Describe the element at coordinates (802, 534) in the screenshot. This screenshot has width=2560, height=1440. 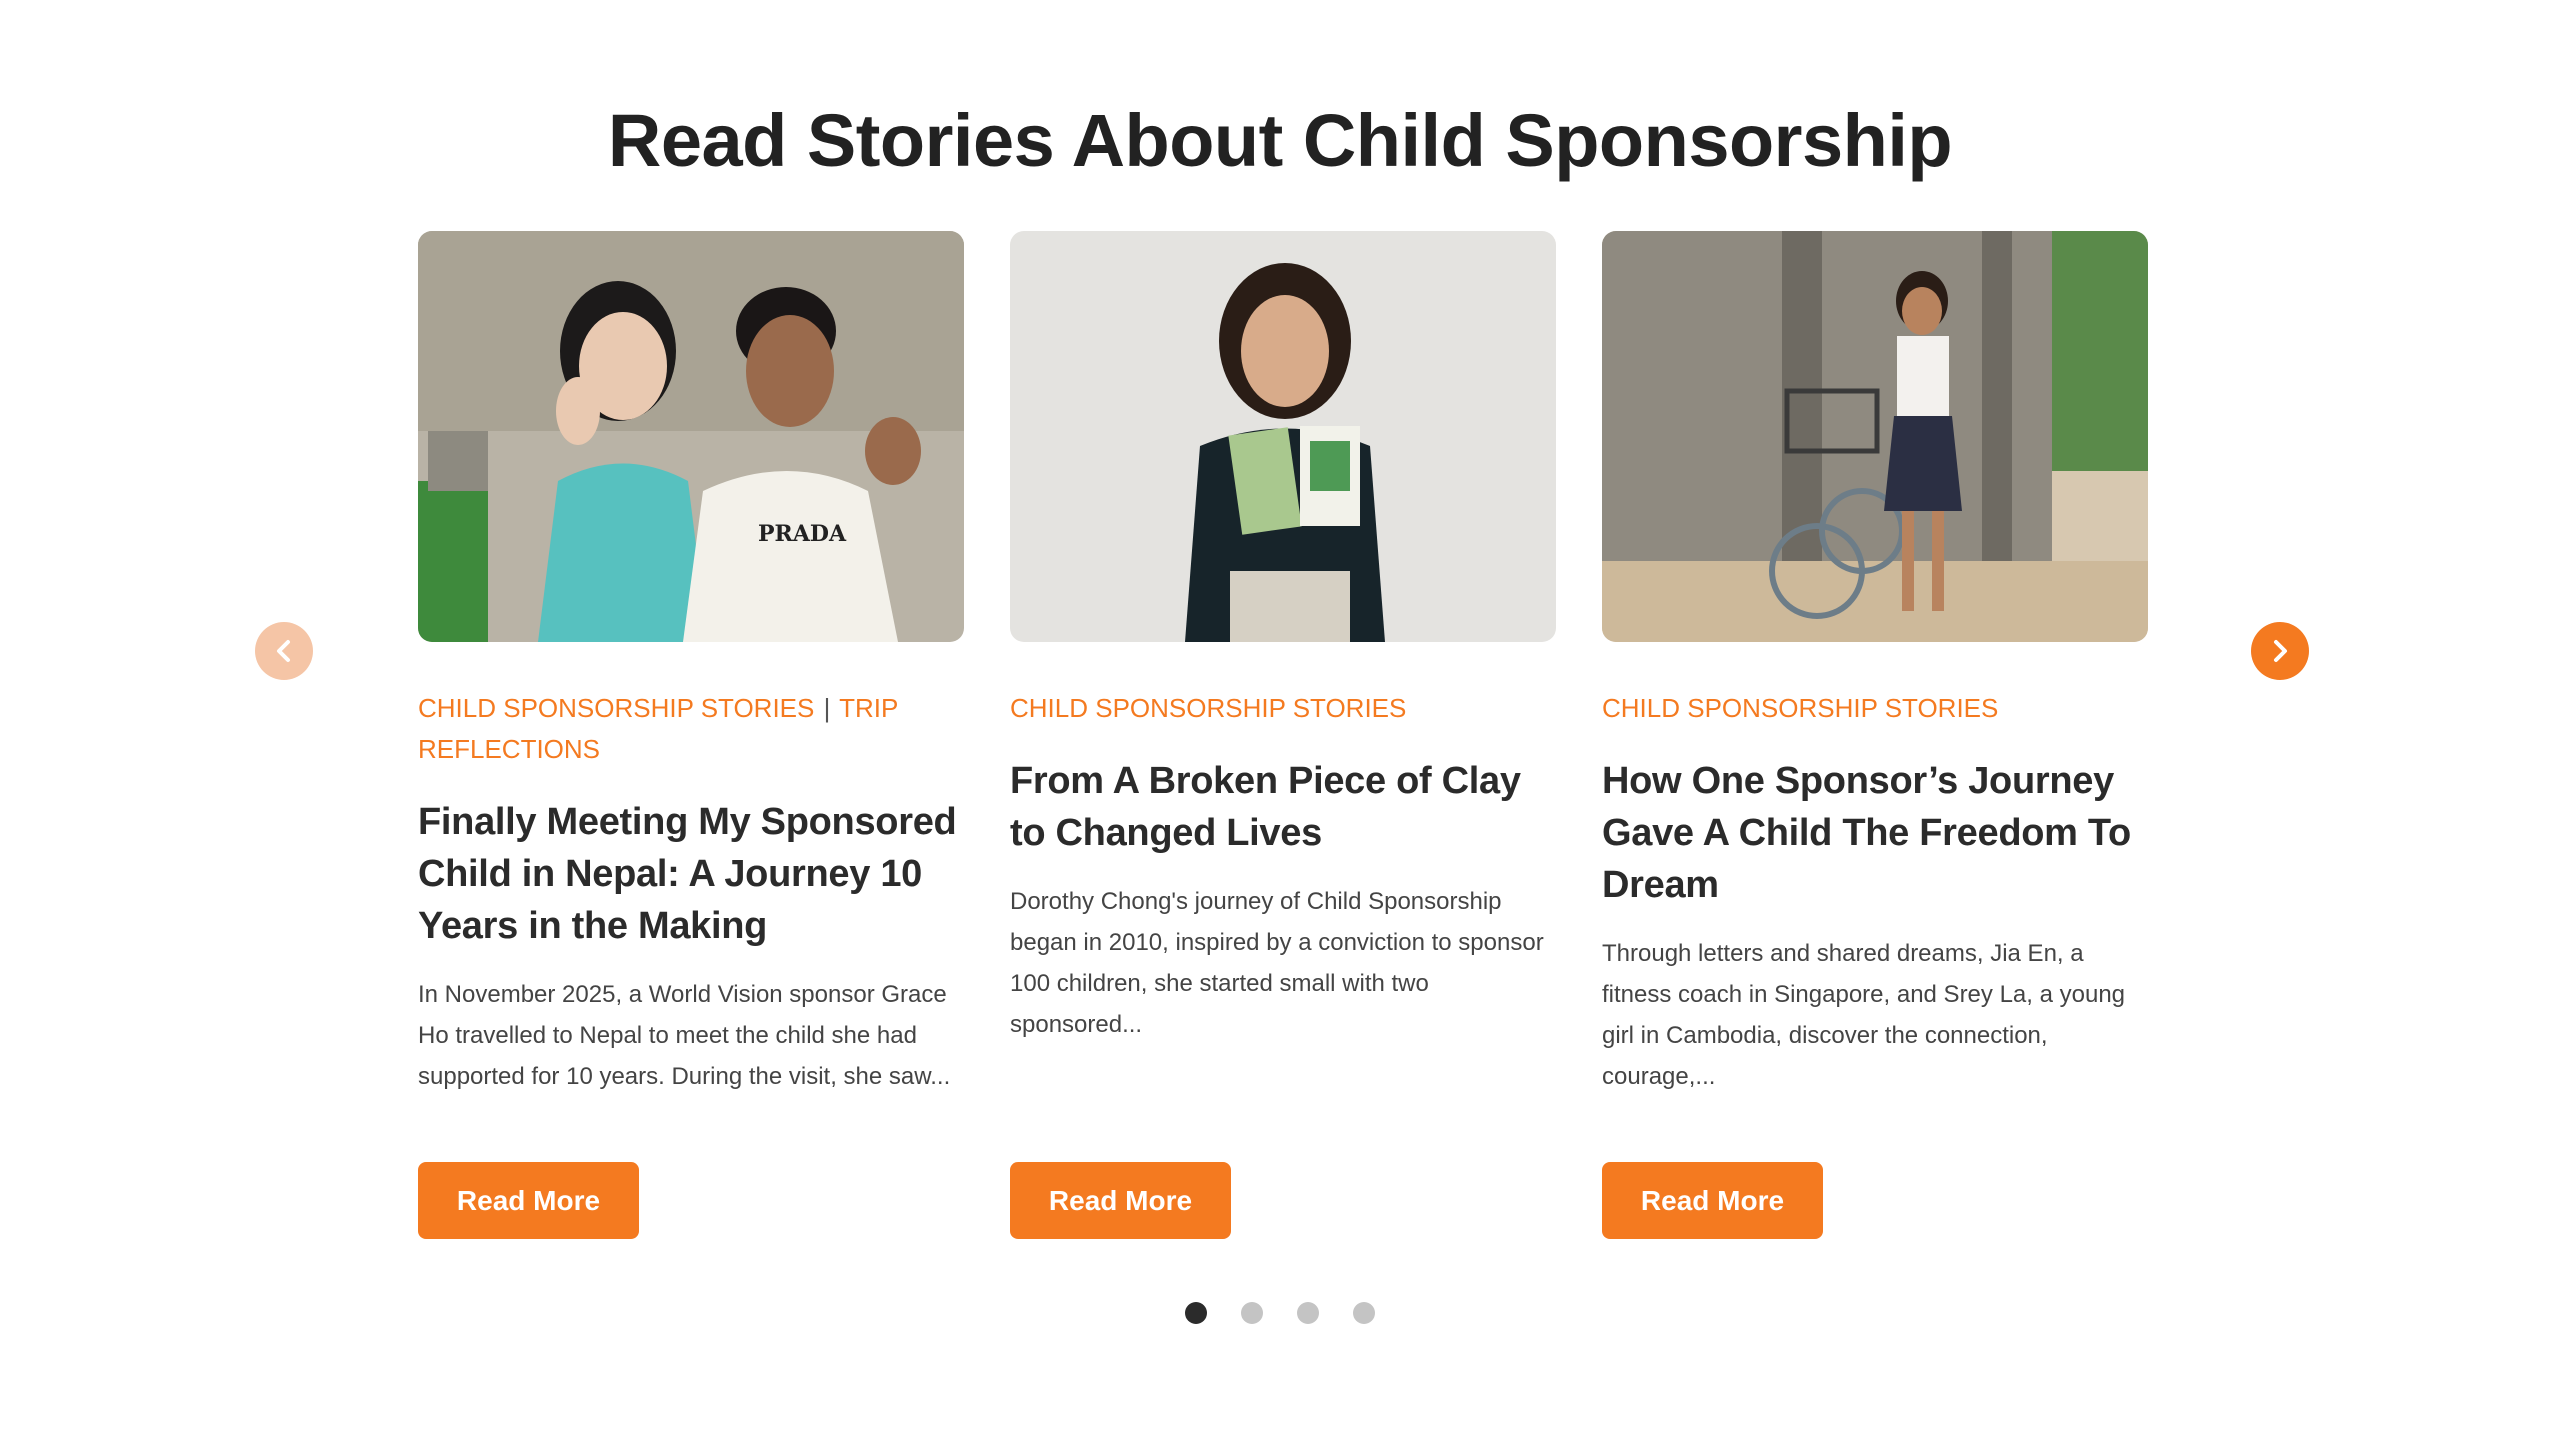
I see `svg-text: PRADA` at that location.